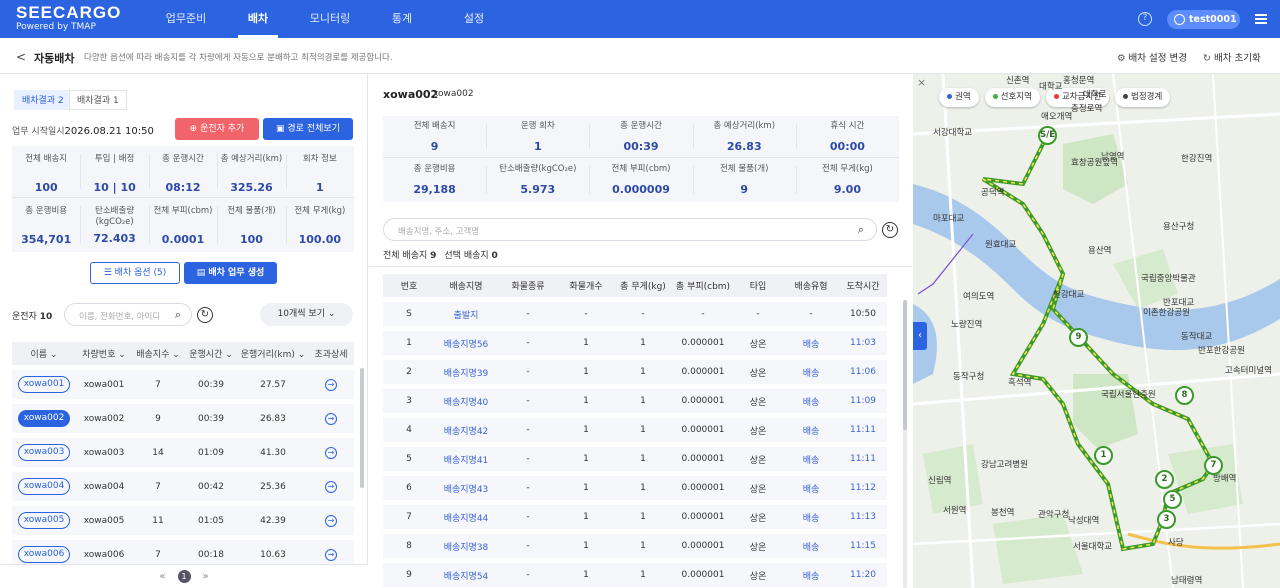 The height and width of the screenshot is (588, 1280). I want to click on nav-item-monitoring: 모니터링, so click(330, 19).